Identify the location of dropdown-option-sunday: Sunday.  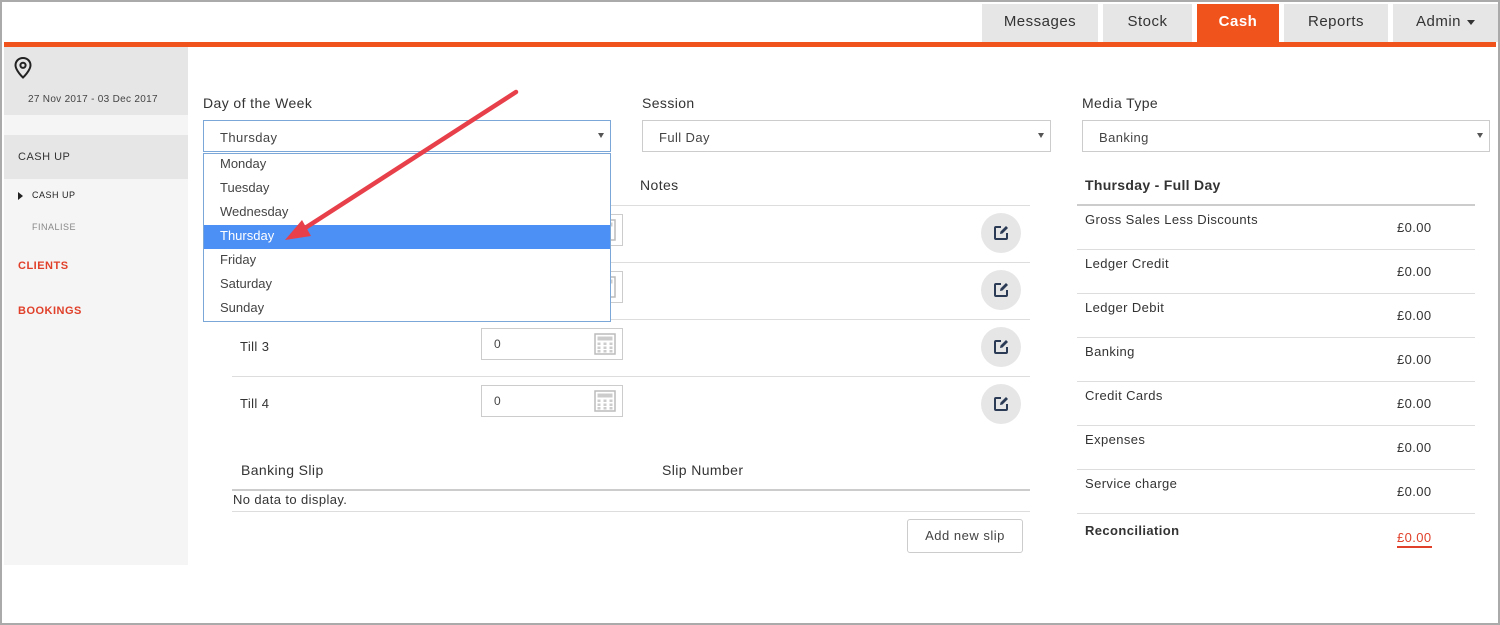
(407, 309).